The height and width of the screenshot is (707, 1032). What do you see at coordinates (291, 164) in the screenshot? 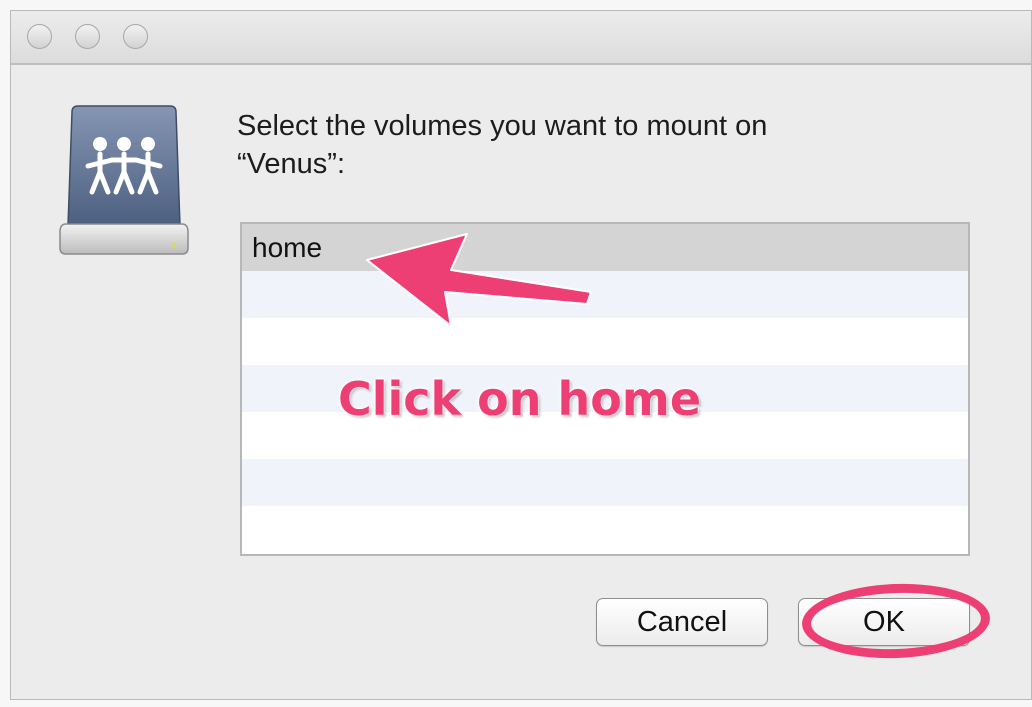
I see `prompt-line-2: “Venus”:` at bounding box center [291, 164].